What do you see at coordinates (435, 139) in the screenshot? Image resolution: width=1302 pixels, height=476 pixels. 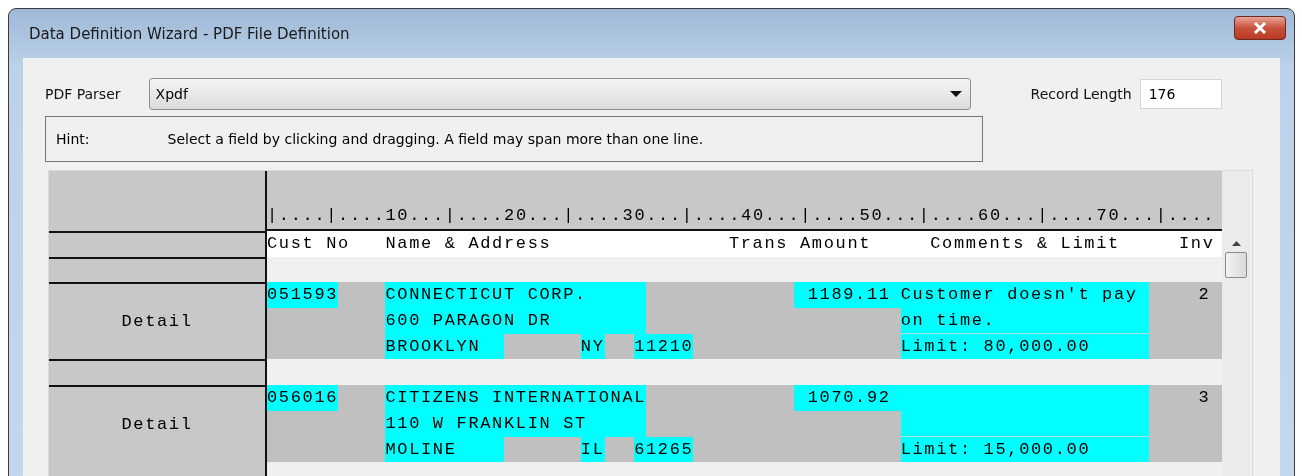 I see `hint-text: Select a field by clicking and dragging. A field may span more than one line.` at bounding box center [435, 139].